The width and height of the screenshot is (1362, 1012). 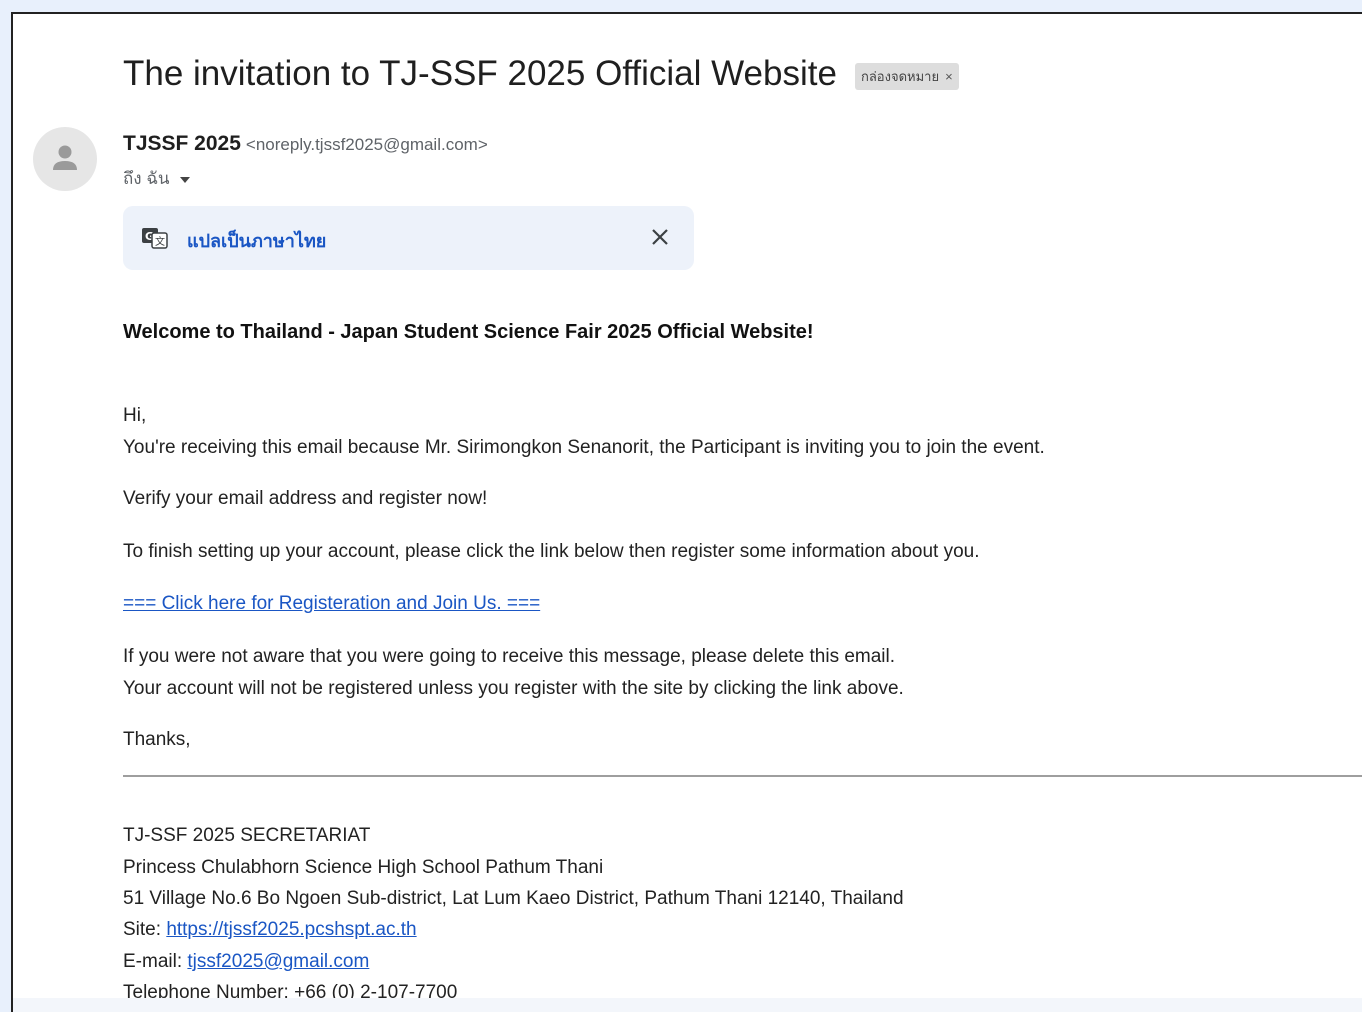 What do you see at coordinates (145, 929) in the screenshot?
I see `site-label: Site:` at bounding box center [145, 929].